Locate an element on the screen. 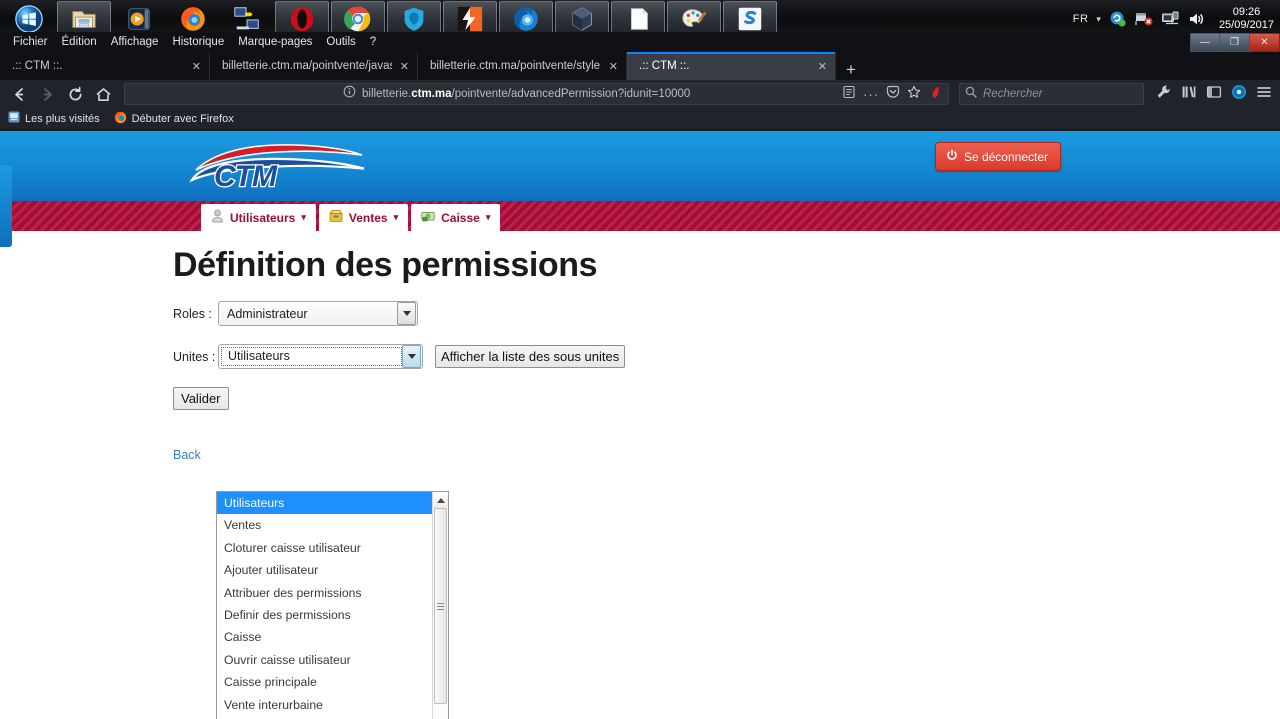  sync-icon is located at coordinates (1118, 19).